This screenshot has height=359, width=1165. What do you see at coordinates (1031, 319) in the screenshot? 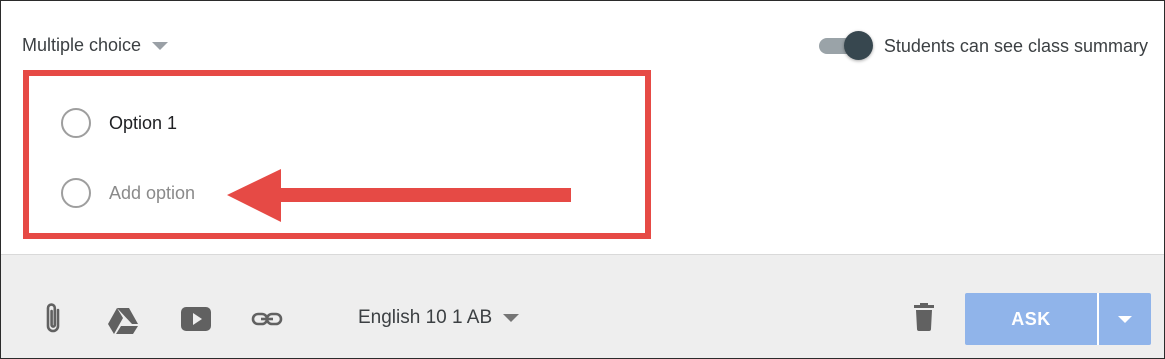
I see `ask-button: ASK` at bounding box center [1031, 319].